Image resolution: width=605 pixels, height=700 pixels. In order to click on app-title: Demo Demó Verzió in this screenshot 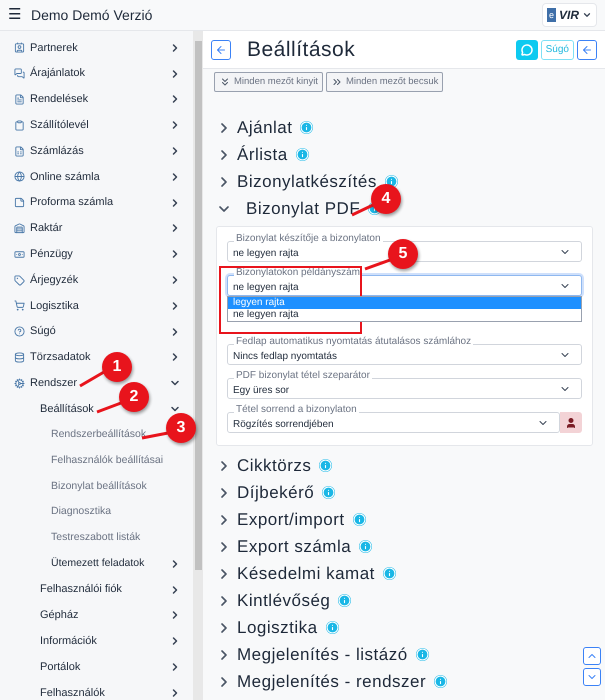, I will do `click(92, 15)`.